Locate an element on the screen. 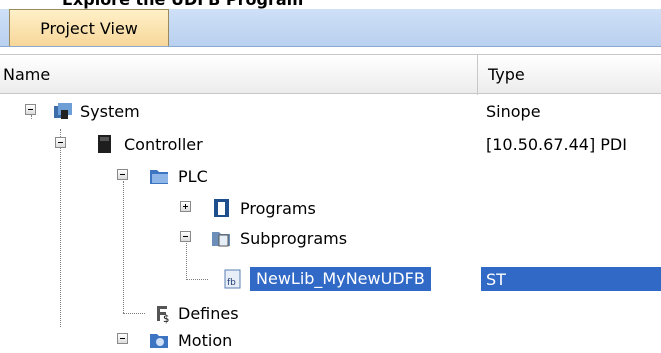 Image resolution: width=661 pixels, height=353 pixels. tree-item-label: Subprograms is located at coordinates (294, 238).